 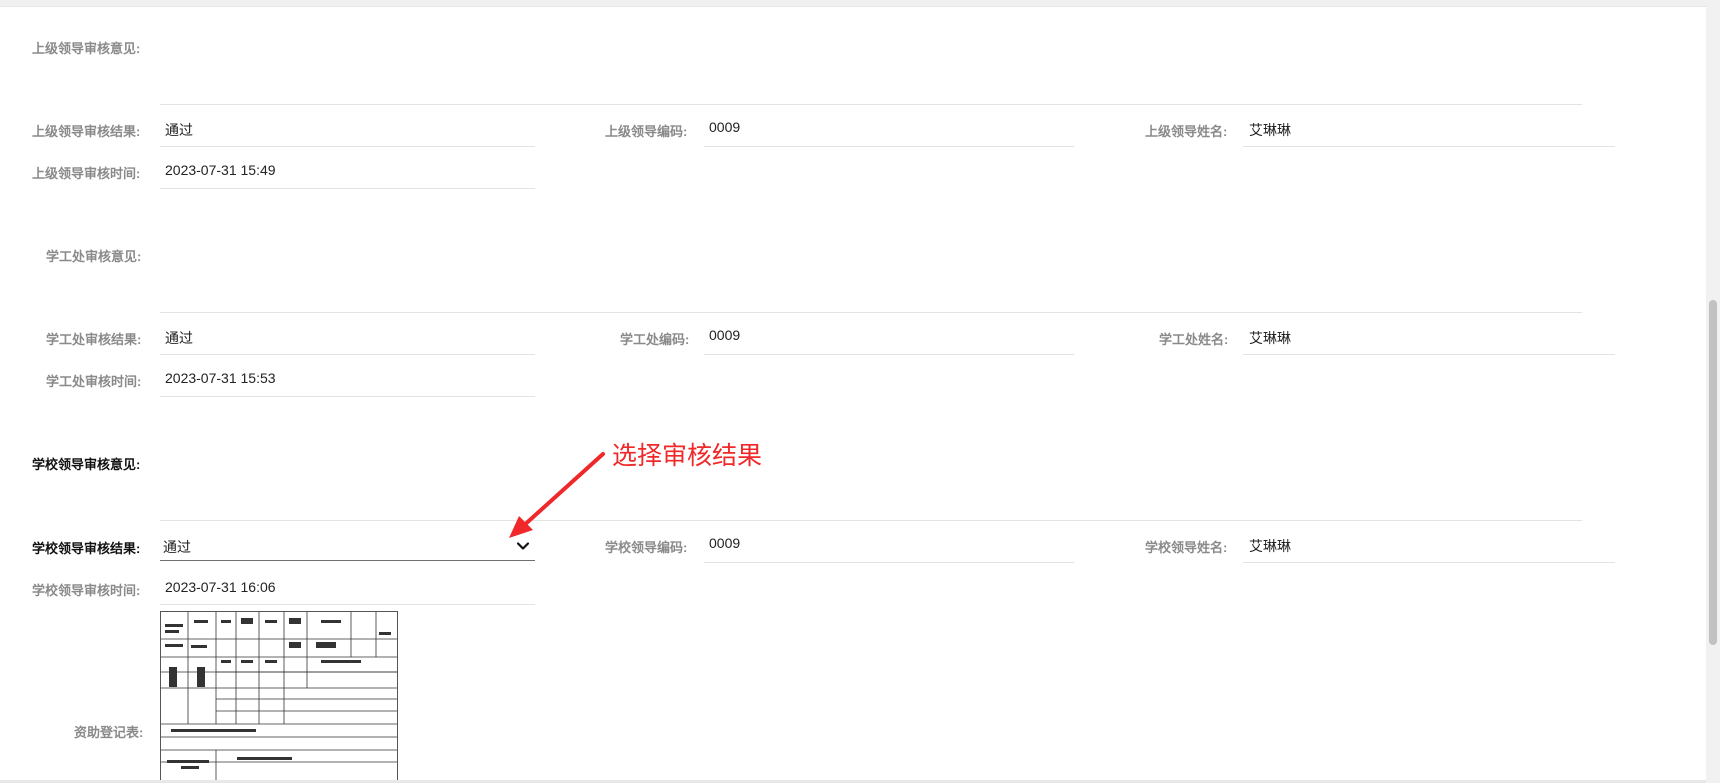 I want to click on student-affairs-code-underline, so click(x=889, y=354).